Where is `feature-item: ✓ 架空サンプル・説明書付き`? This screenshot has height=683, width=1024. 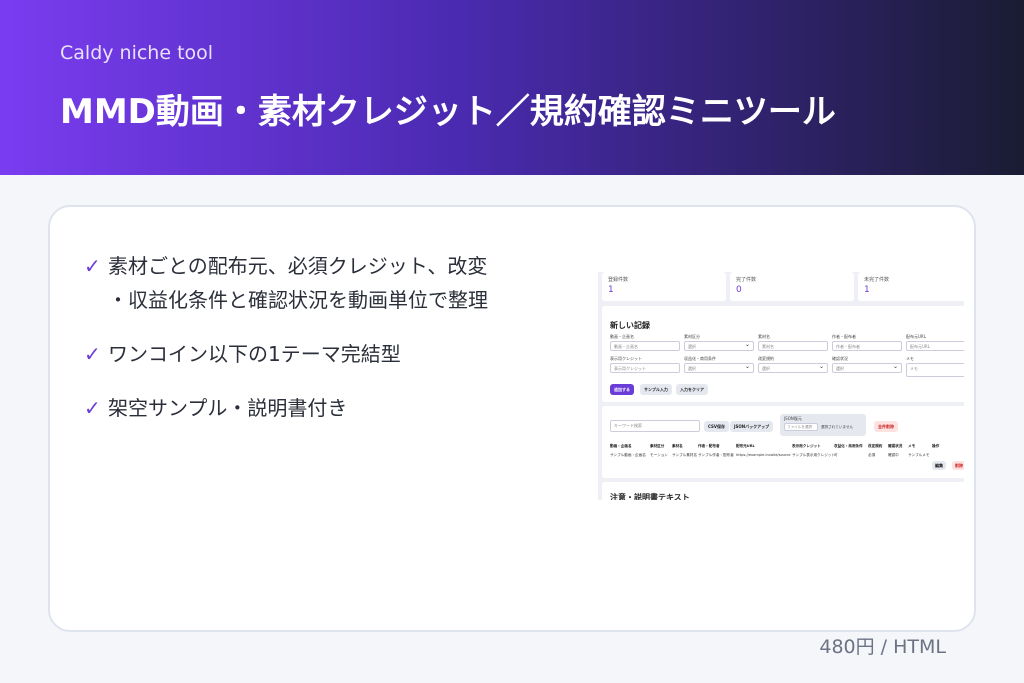
feature-item: ✓ 架空サンプル・説明書付き is located at coordinates (319, 408).